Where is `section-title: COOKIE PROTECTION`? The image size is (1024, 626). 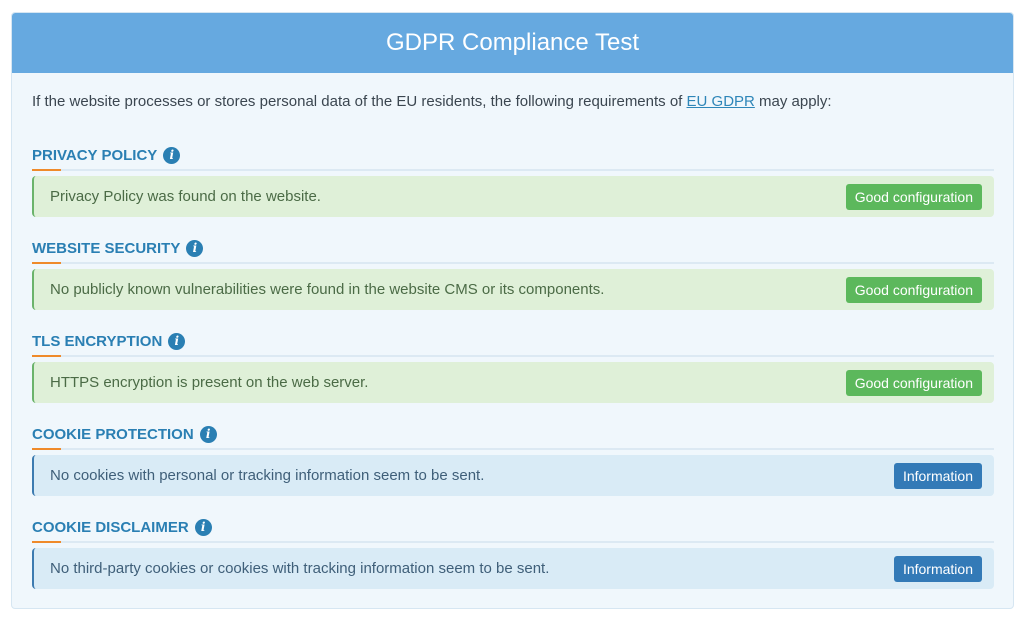 section-title: COOKIE PROTECTION is located at coordinates (113, 434).